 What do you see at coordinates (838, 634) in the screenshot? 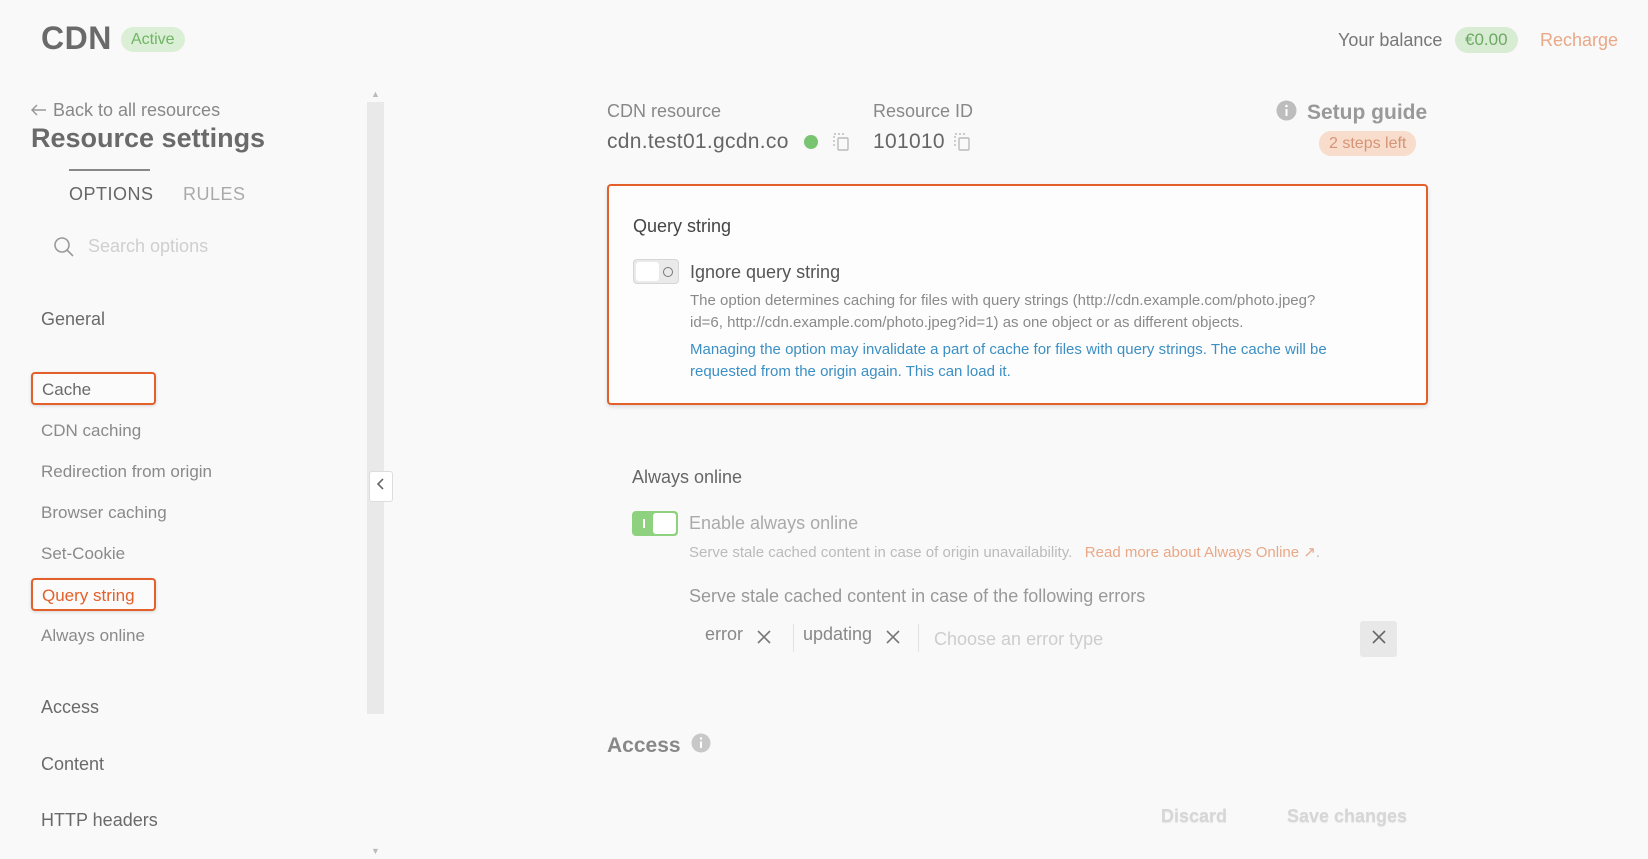
I see `chip-label: updating` at bounding box center [838, 634].